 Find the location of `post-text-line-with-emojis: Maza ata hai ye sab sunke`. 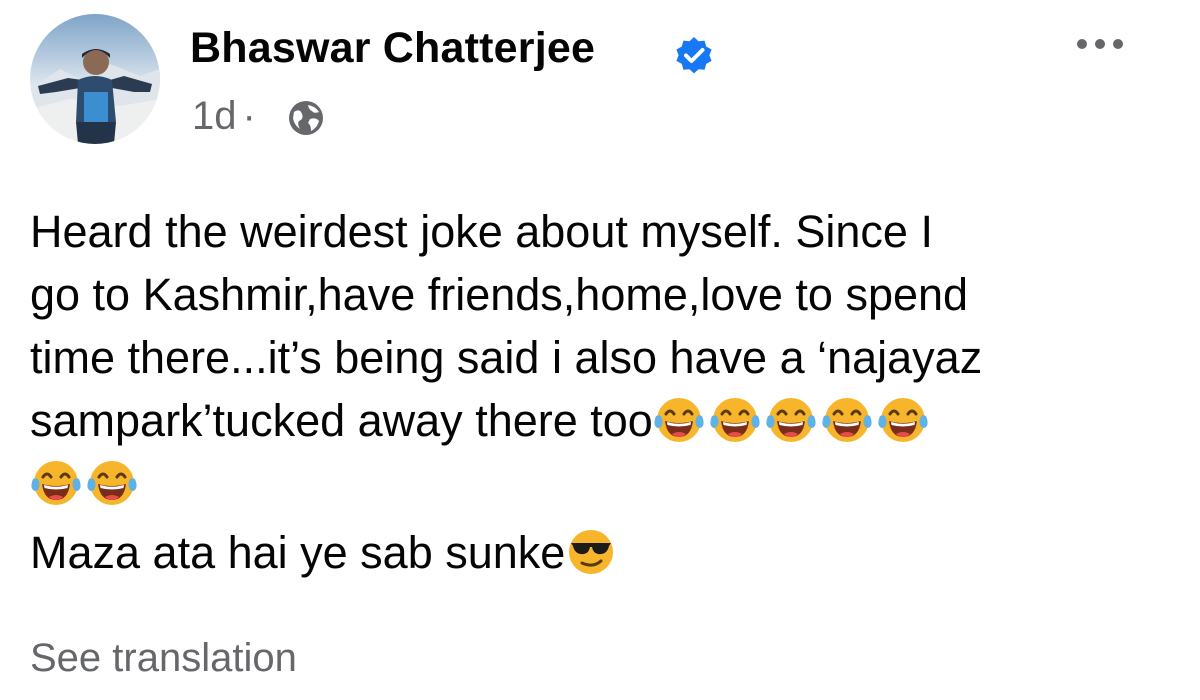

post-text-line-with-emojis: Maza ata hai ye sab sunke is located at coordinates (600, 552).